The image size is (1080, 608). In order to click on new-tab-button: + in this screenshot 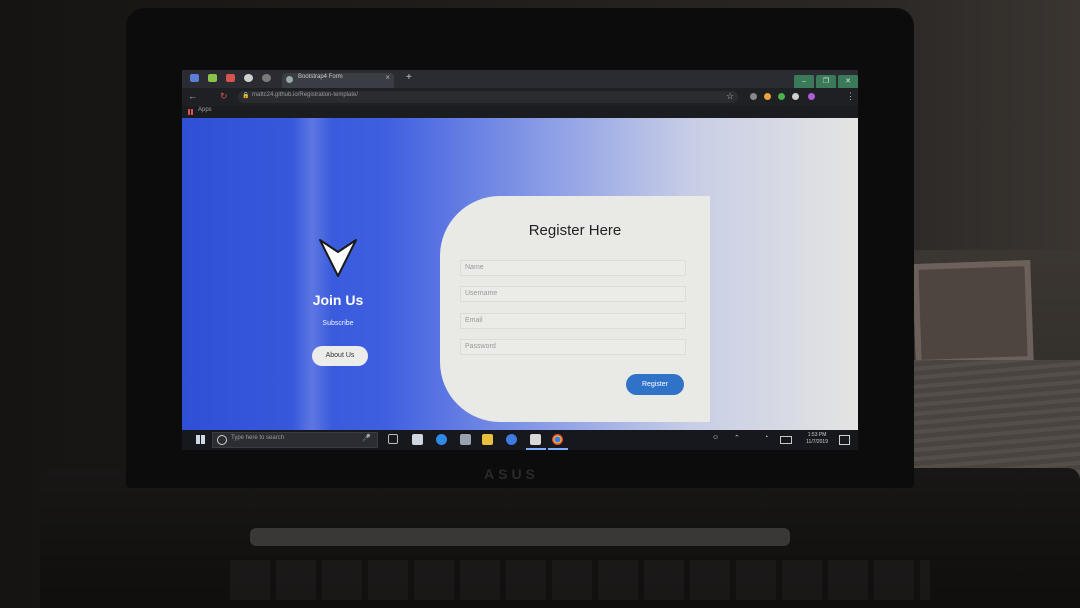, I will do `click(409, 77)`.